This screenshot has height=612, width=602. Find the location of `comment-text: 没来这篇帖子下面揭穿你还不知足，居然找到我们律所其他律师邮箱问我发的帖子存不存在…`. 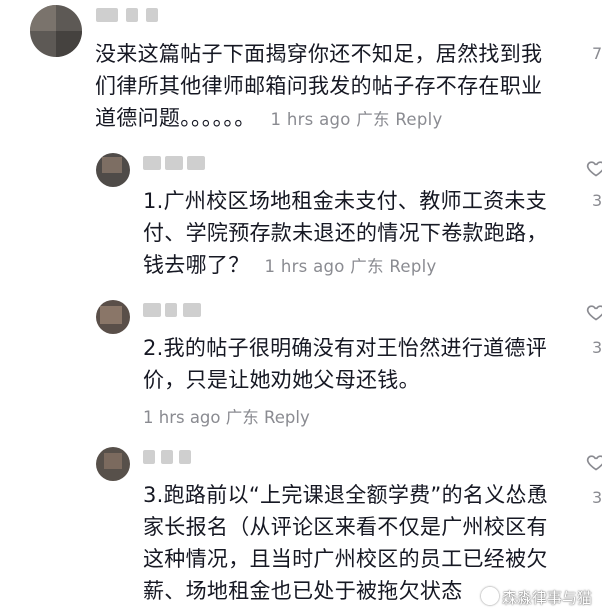

comment-text: 没来这篇帖子下面揭穿你还不知足，居然找到我们律所其他律师邮箱问我发的帖子存不存在… is located at coordinates (326, 87).